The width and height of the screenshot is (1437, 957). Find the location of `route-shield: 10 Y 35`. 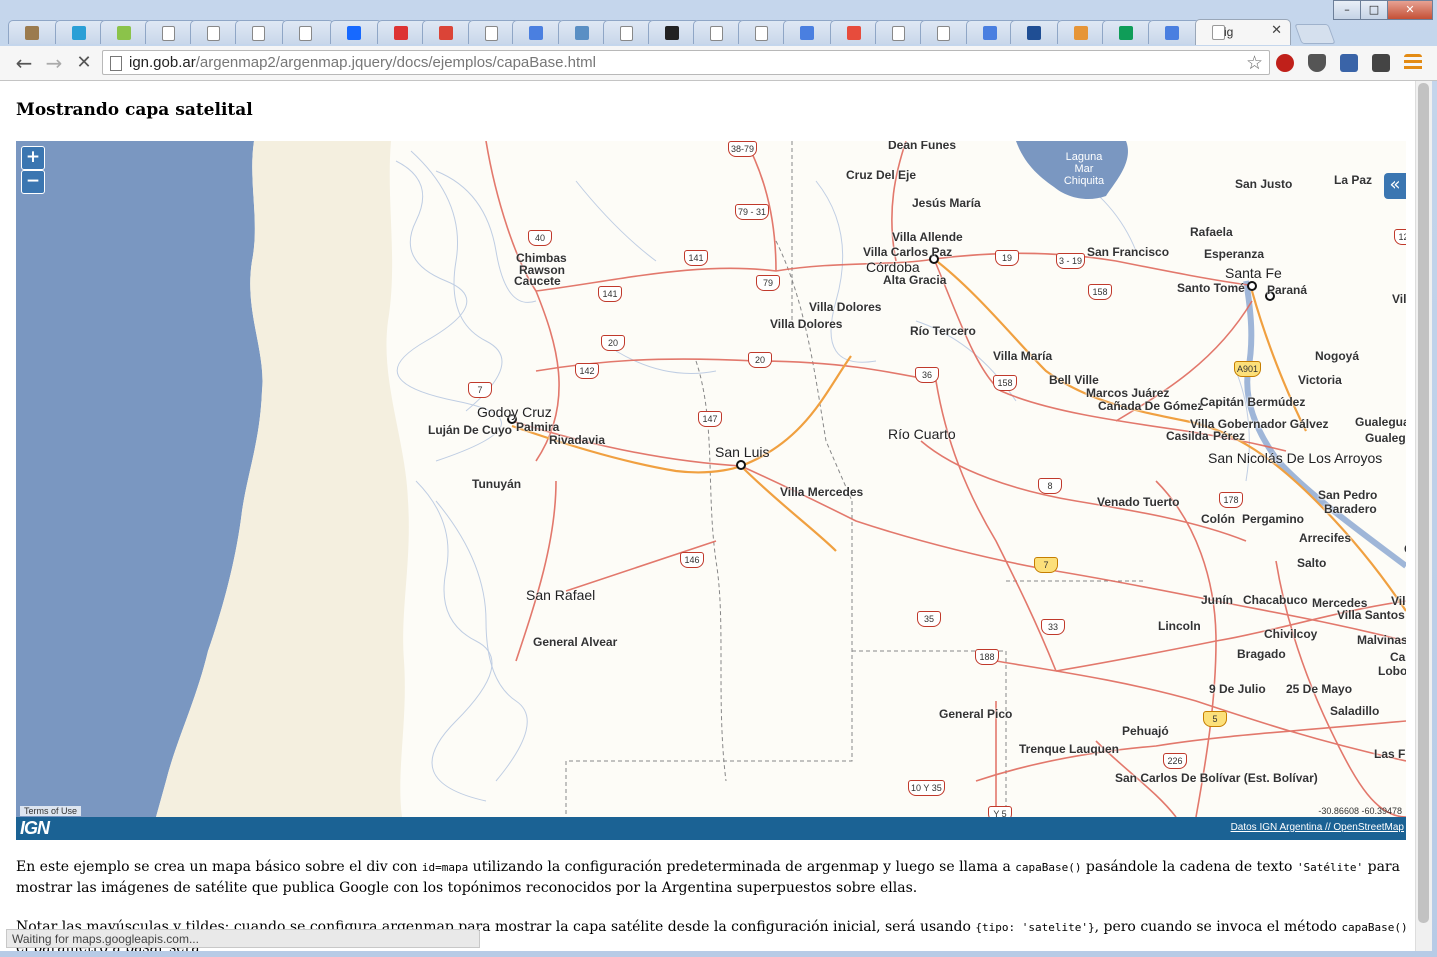

route-shield: 10 Y 35 is located at coordinates (926, 788).